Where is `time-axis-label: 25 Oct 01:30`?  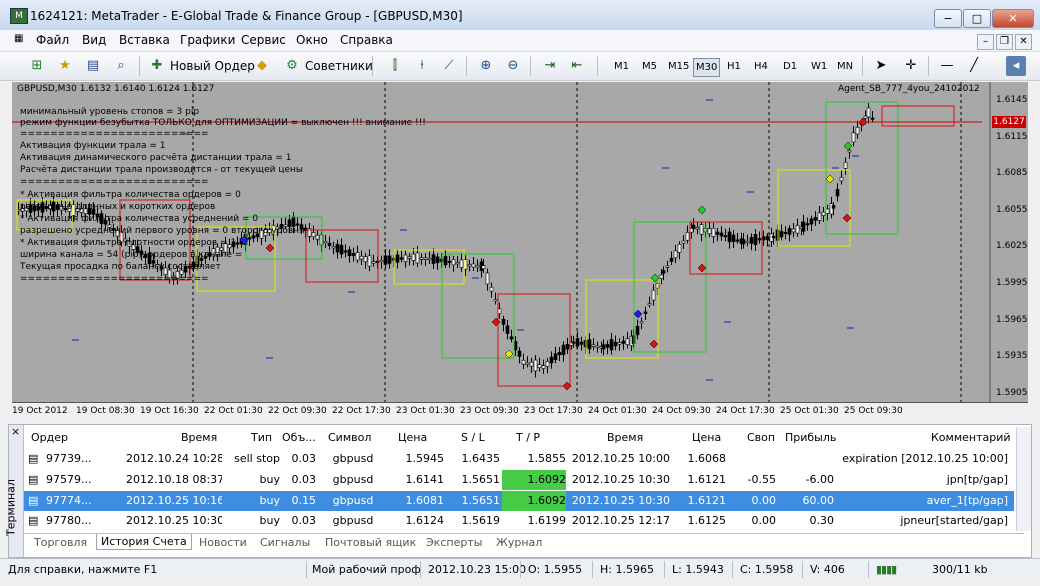 time-axis-label: 25 Oct 01:30 is located at coordinates (809, 411).